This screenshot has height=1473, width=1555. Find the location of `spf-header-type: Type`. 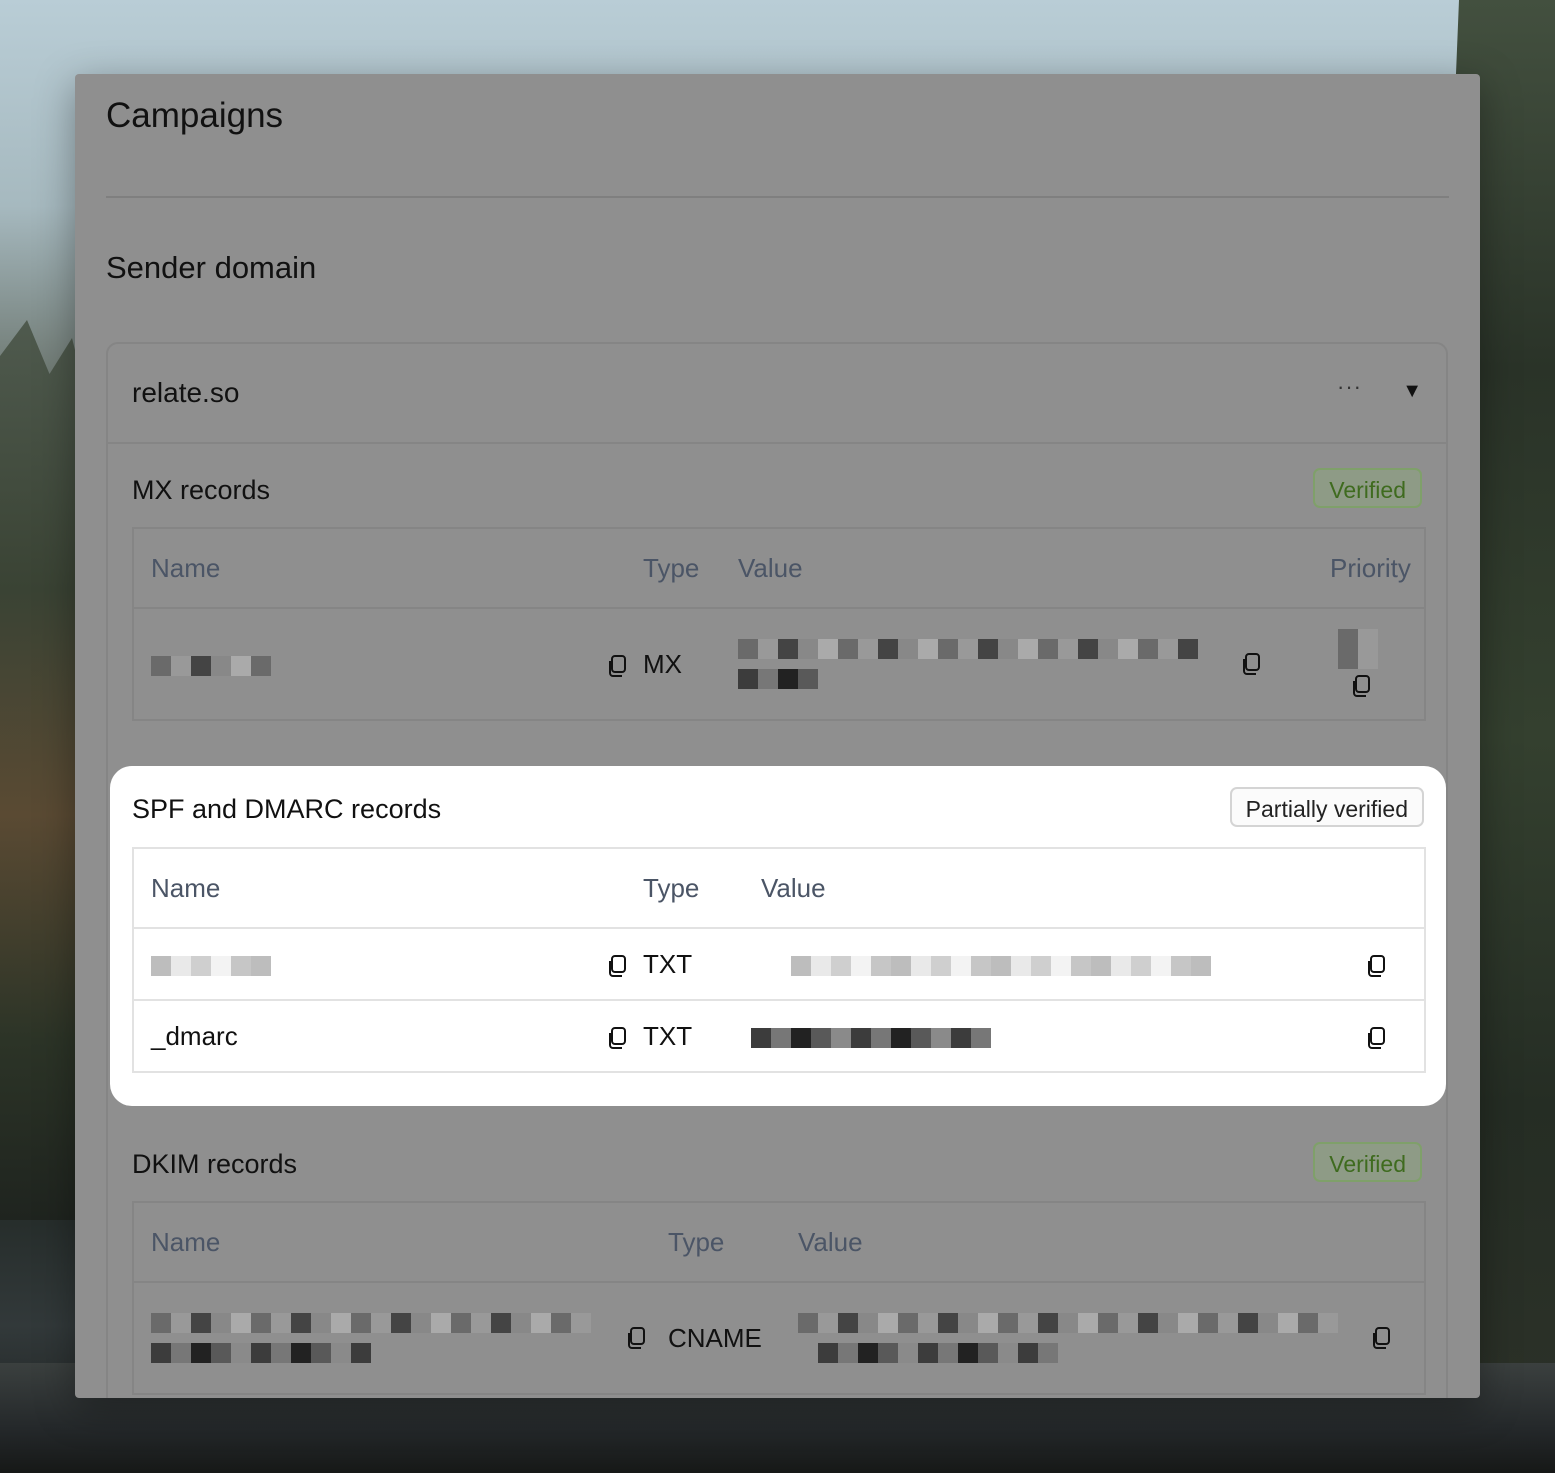

spf-header-type: Type is located at coordinates (671, 887).